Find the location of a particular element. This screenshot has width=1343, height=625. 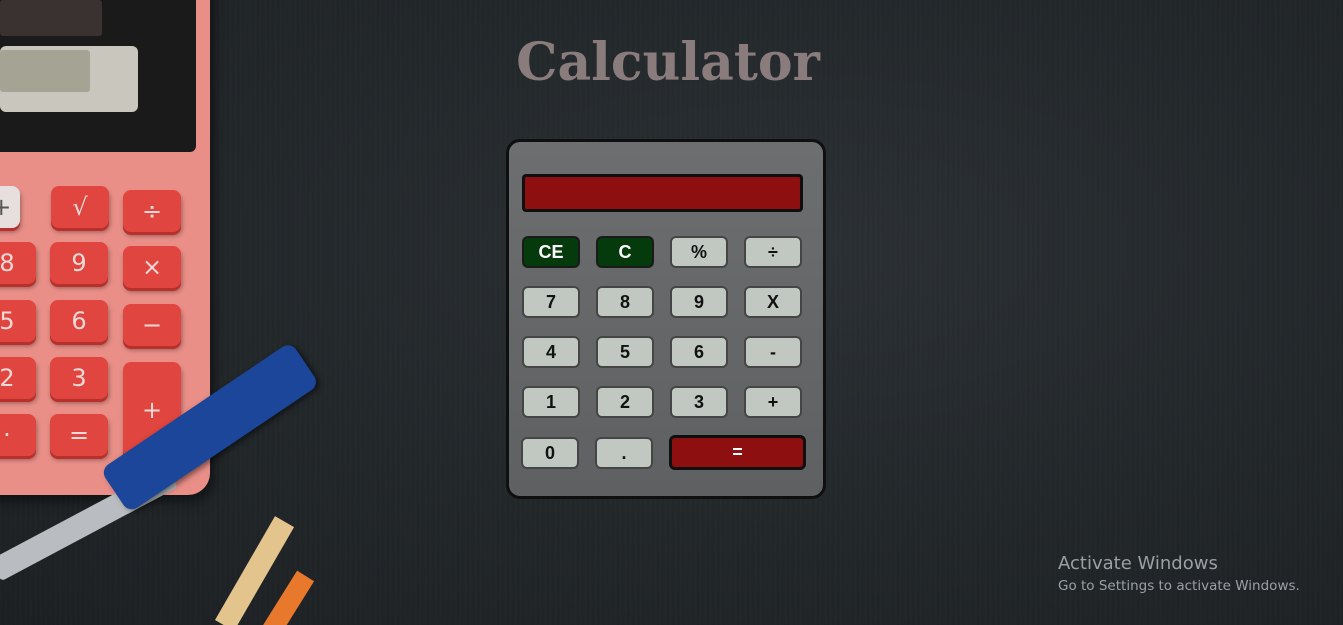

decorative-key: 2 is located at coordinates (18, 378).